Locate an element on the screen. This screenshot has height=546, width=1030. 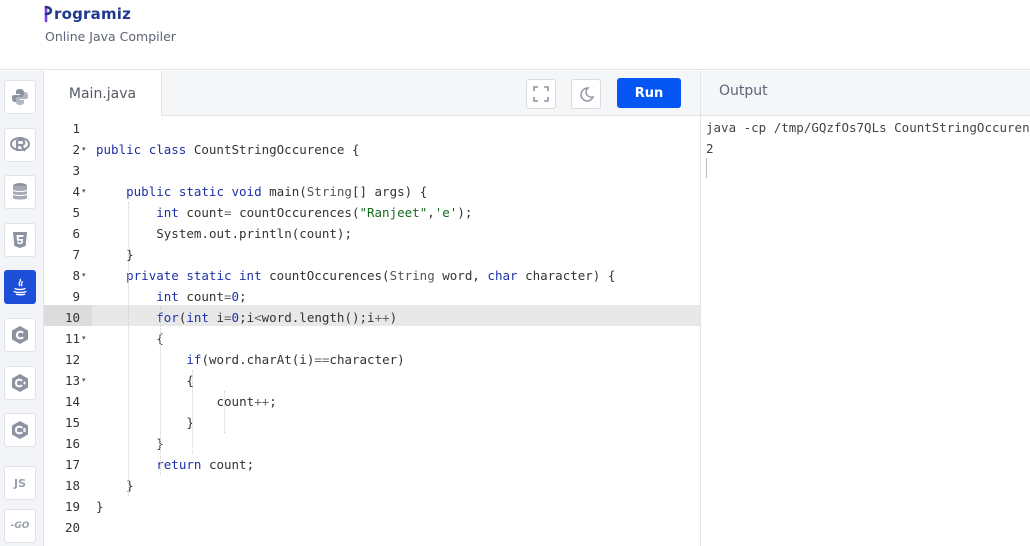
line-number: 6 is located at coordinates (76, 233).